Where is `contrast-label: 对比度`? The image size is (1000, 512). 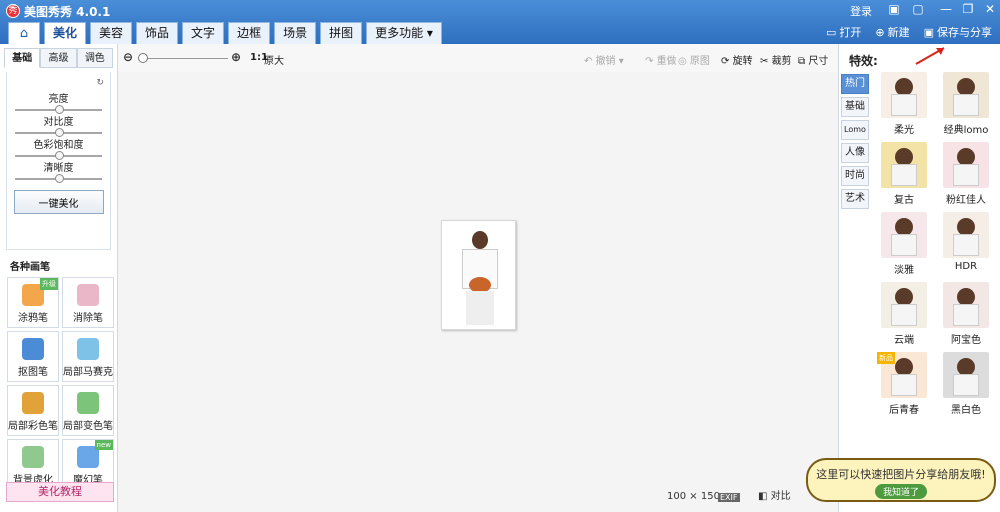 contrast-label: 对比度 is located at coordinates (58, 122).